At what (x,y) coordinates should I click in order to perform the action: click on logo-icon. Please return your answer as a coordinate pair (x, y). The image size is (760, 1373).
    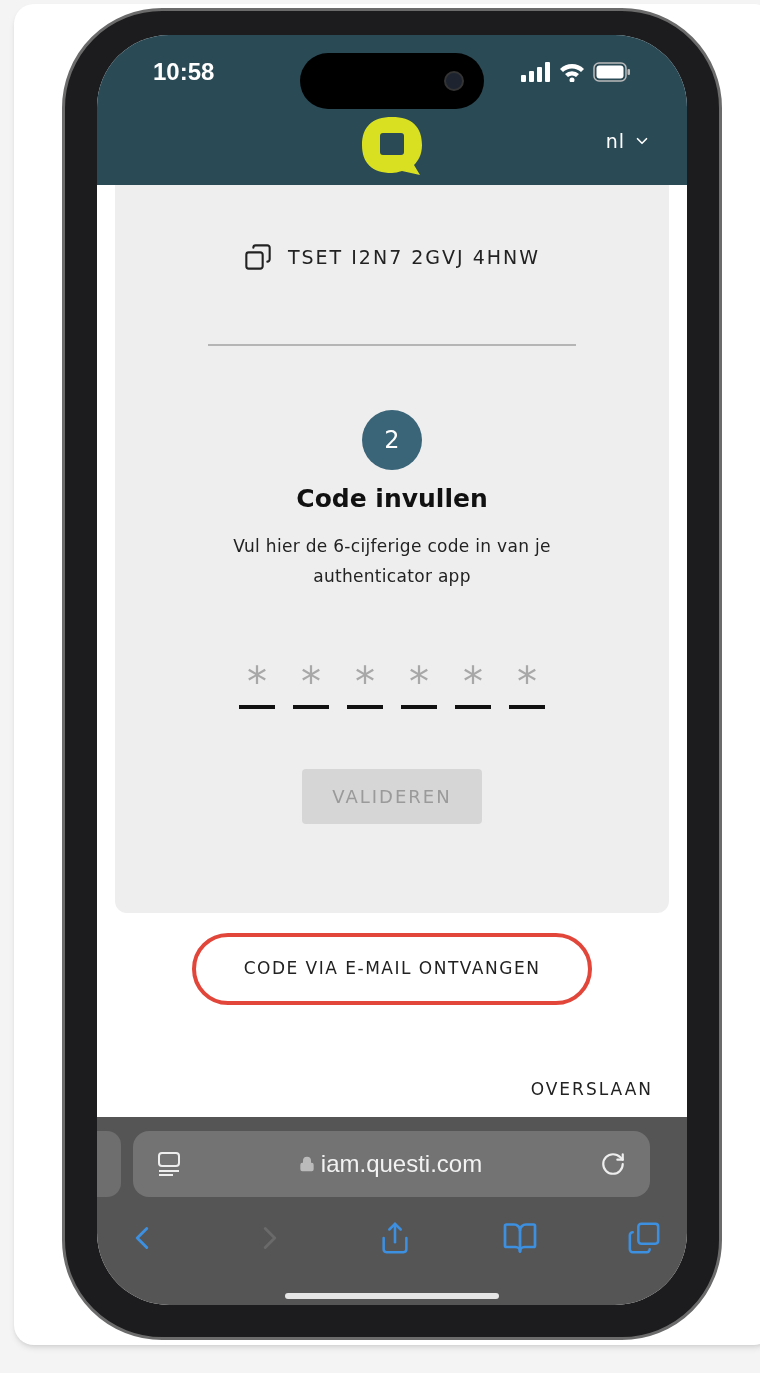
    Looking at the image, I should click on (392, 146).